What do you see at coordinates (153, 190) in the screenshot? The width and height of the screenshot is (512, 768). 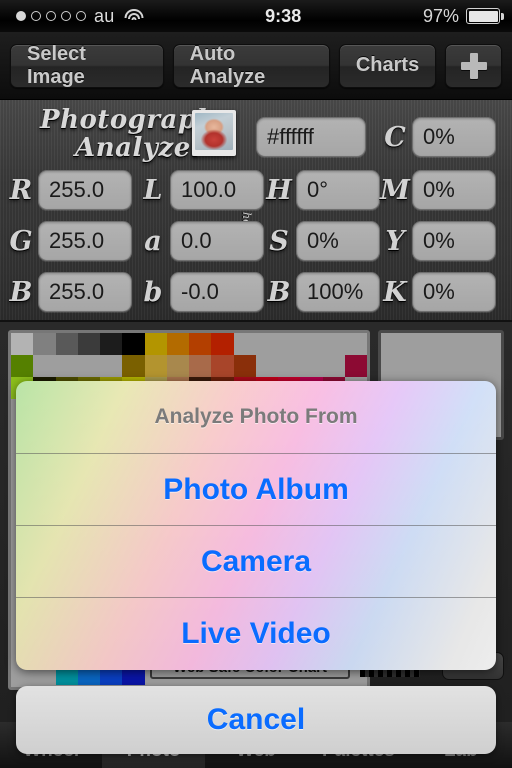 I see `l-label: L` at bounding box center [153, 190].